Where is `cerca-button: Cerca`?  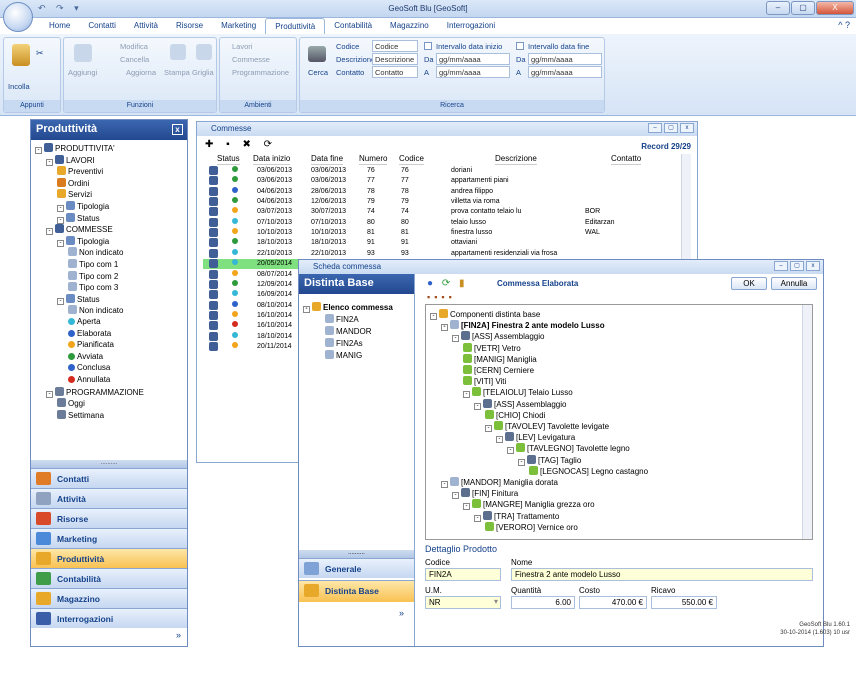 cerca-button: Cerca is located at coordinates (318, 72).